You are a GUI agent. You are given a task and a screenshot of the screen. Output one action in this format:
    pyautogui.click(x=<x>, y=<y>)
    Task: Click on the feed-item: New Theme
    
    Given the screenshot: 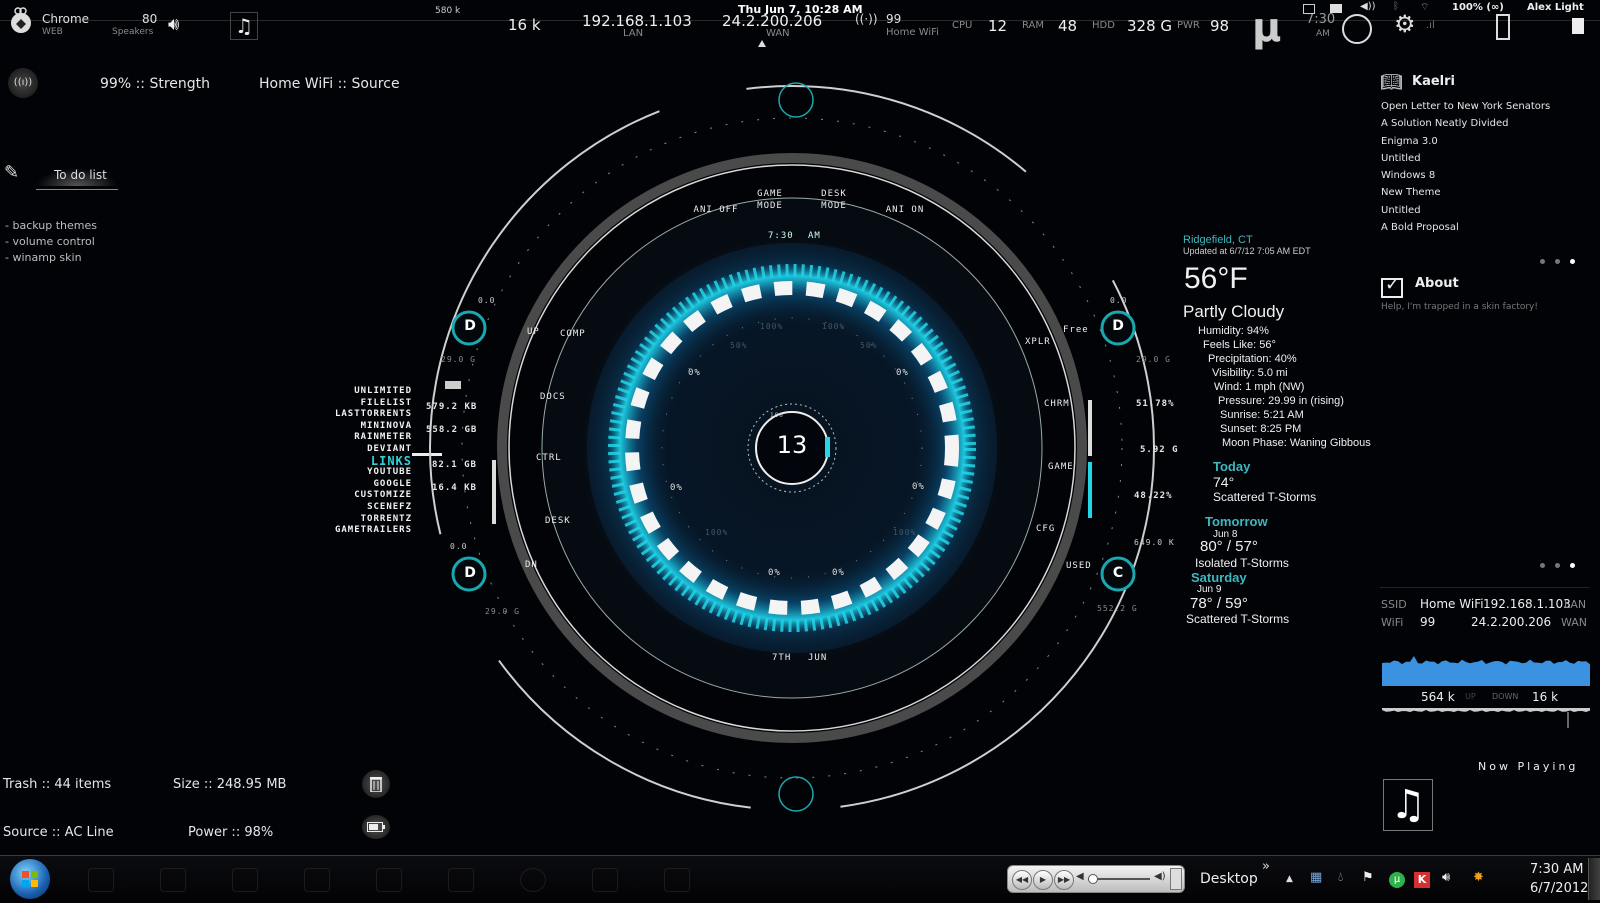 What is the action you would take?
    pyautogui.click(x=1465, y=192)
    